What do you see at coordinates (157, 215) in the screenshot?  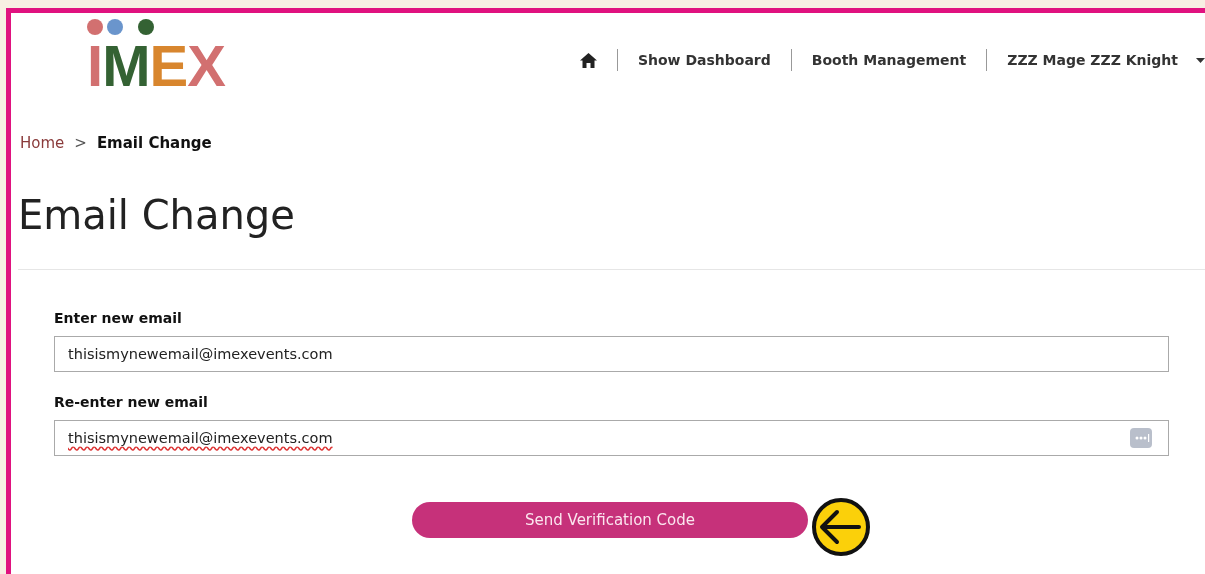 I see `page-title: Email Change` at bounding box center [157, 215].